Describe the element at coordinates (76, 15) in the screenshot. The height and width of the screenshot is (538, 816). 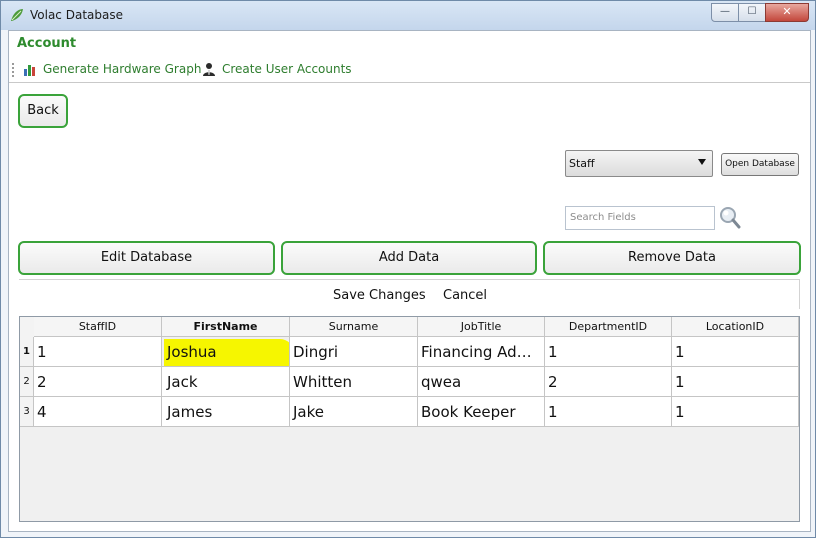
I see `window-title: Volac Database` at that location.